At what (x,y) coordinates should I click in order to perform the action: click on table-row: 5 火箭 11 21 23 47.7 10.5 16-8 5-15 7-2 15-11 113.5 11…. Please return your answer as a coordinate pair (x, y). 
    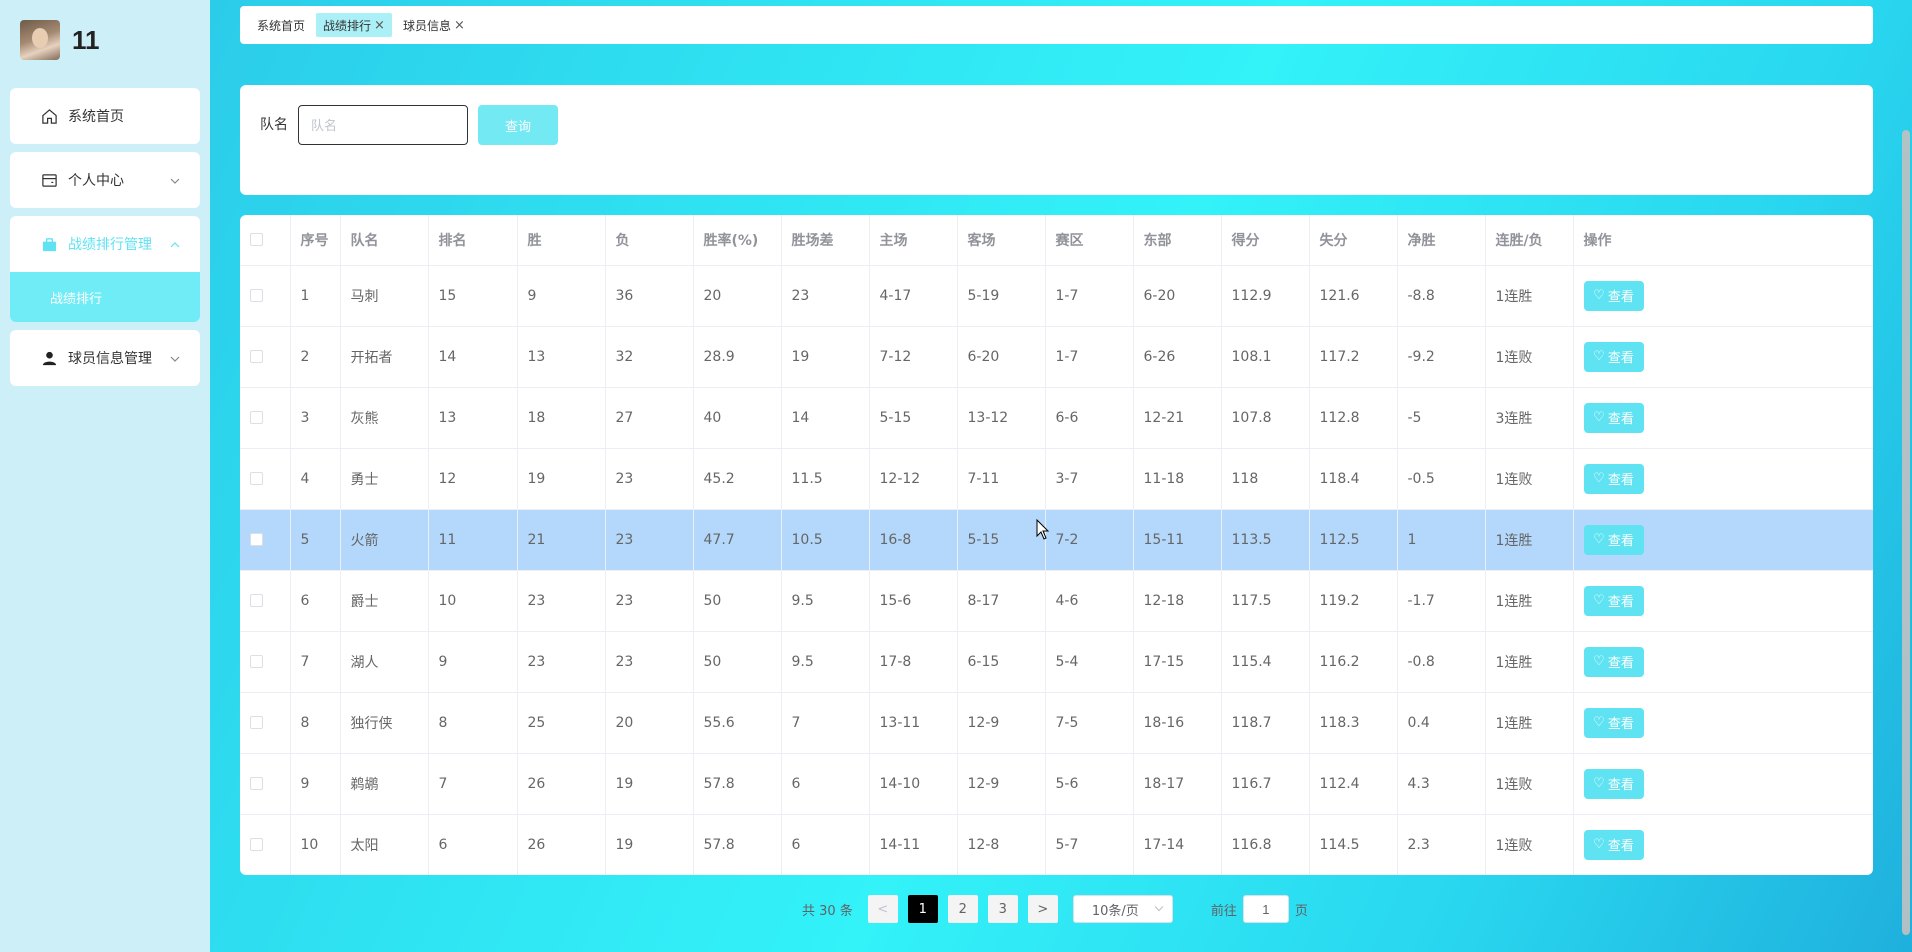
    Looking at the image, I should click on (1056, 540).